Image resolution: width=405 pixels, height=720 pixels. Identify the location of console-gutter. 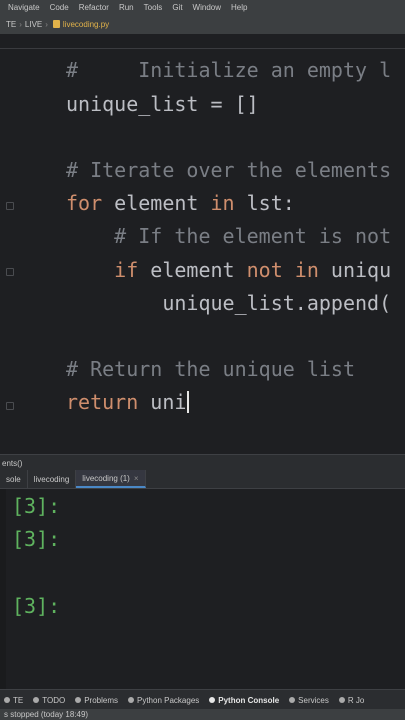
(3, 589).